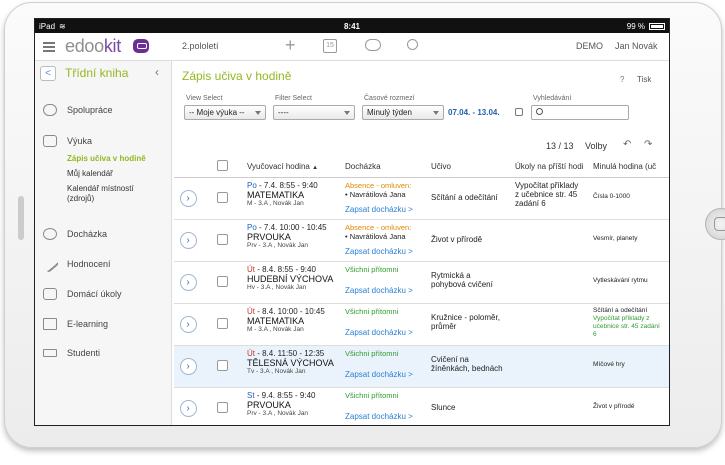  I want to click on sidebar-item-domaci-ukoly: Domácí úkoly, so click(82, 294).